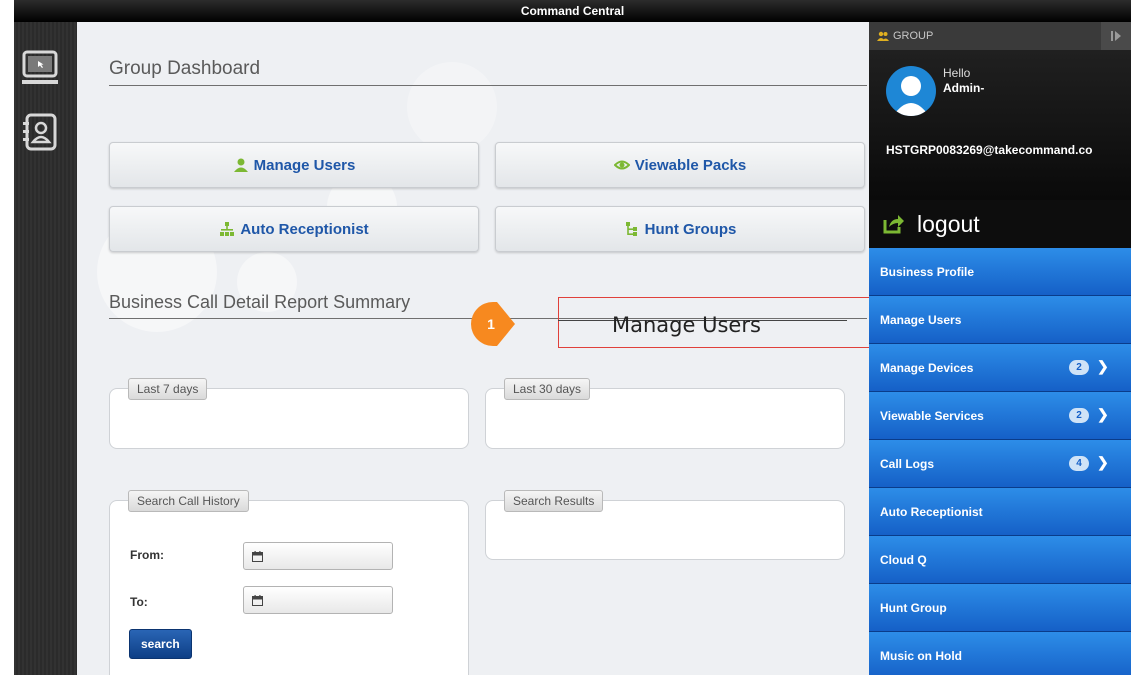 Image resolution: width=1131 pixels, height=675 pixels. Describe the element at coordinates (665, 525) in the screenshot. I see `search-results-panel: Search Results` at that location.